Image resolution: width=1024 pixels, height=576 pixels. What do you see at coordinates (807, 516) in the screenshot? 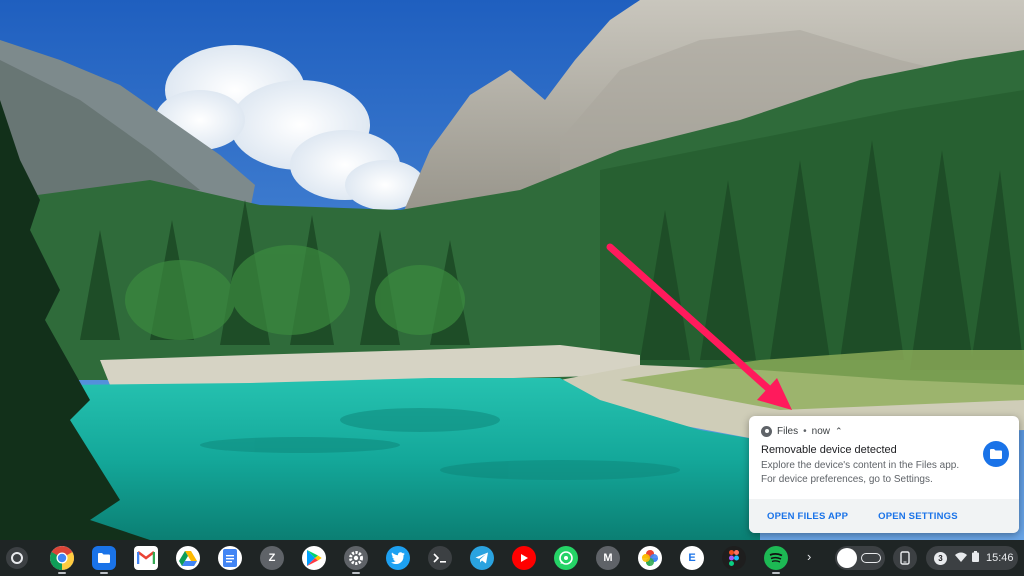
I see `open-files-app-button: OPEN FILES APP` at bounding box center [807, 516].